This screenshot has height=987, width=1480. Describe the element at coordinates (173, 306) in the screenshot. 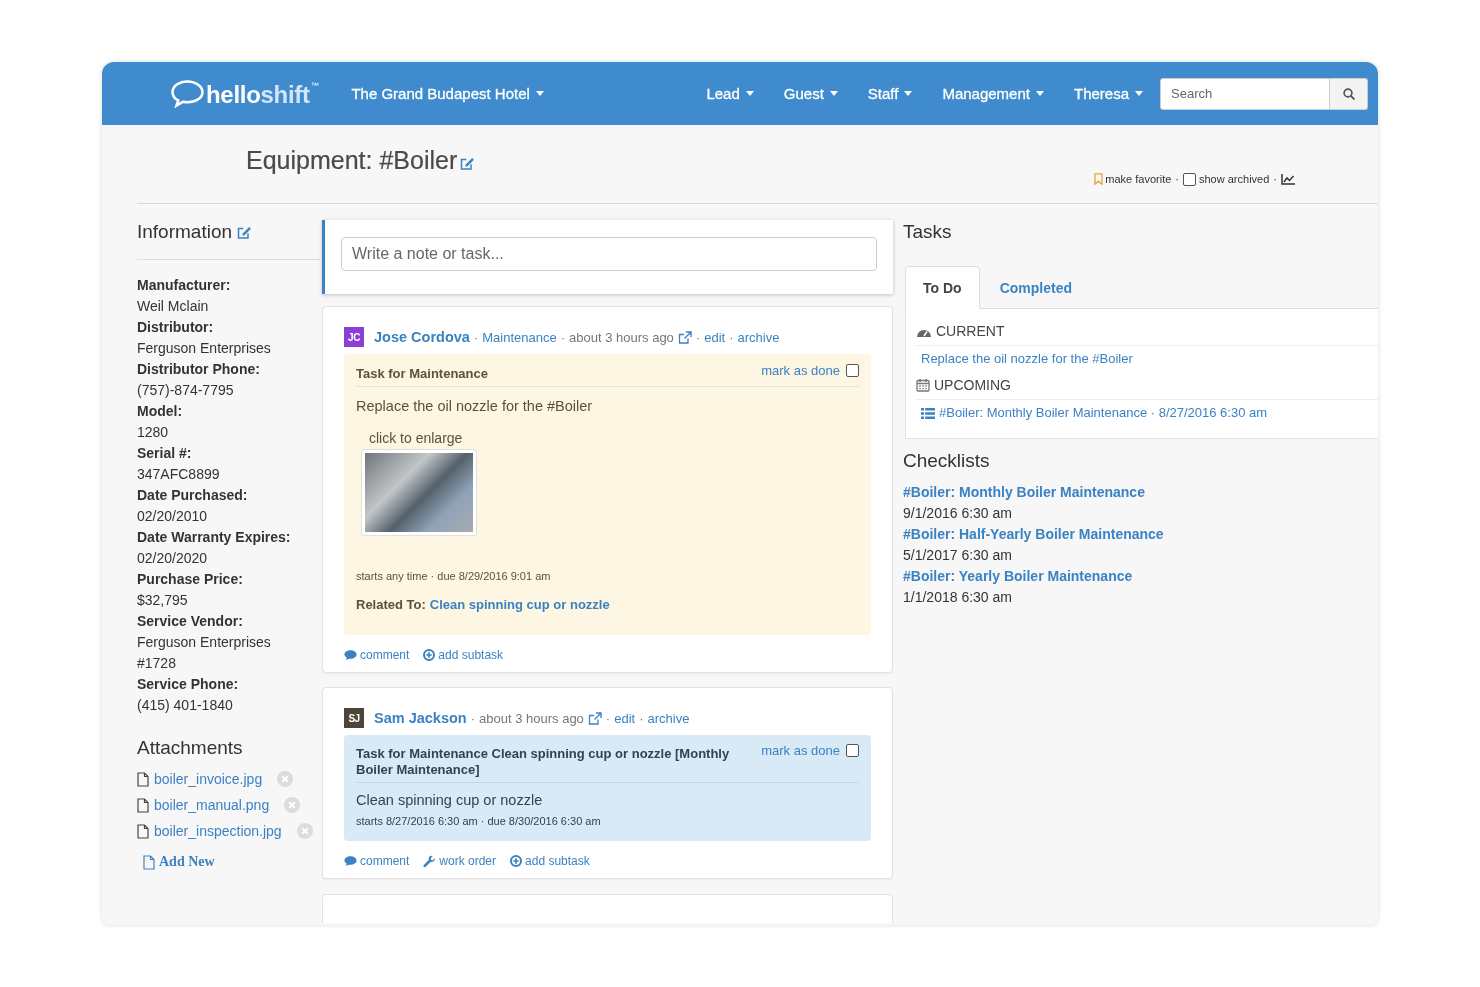

I see `field-value: Weil Mclain` at that location.